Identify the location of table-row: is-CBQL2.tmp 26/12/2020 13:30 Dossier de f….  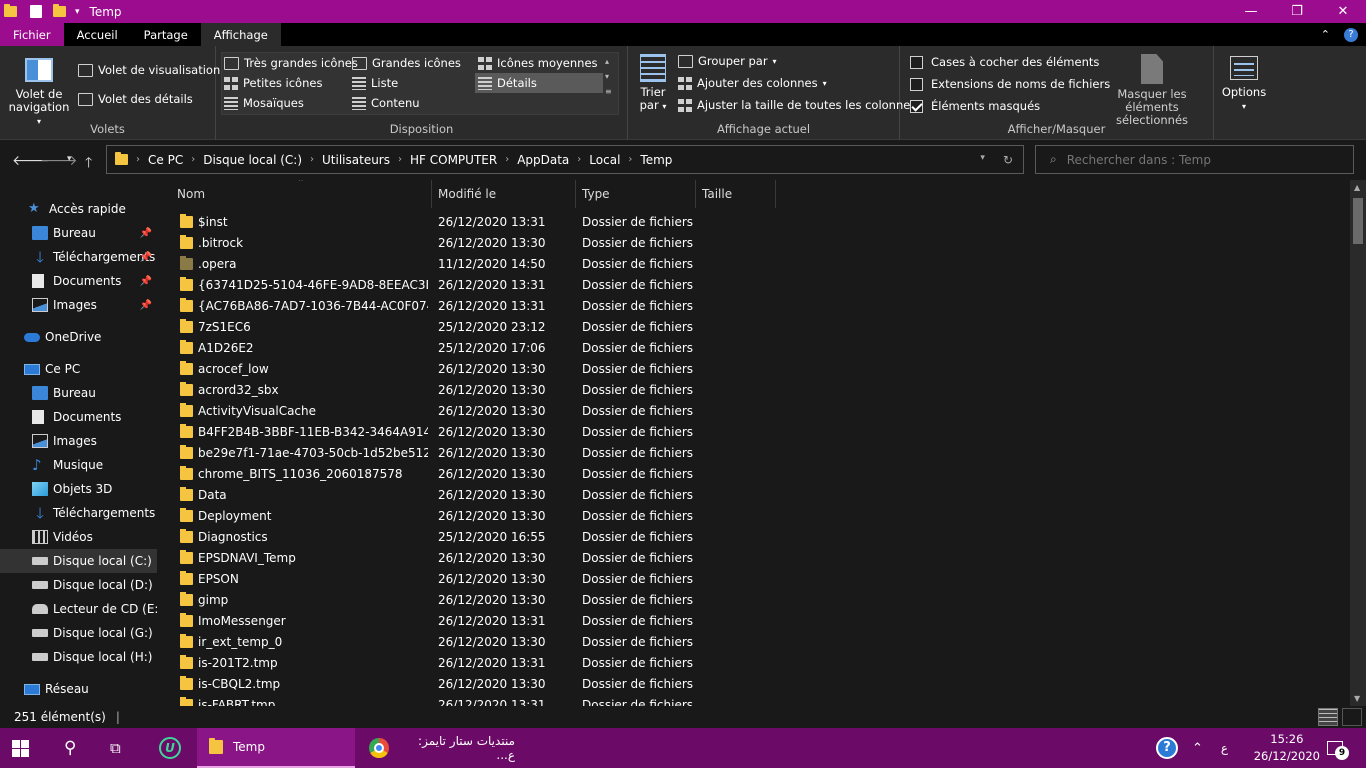
(753, 684).